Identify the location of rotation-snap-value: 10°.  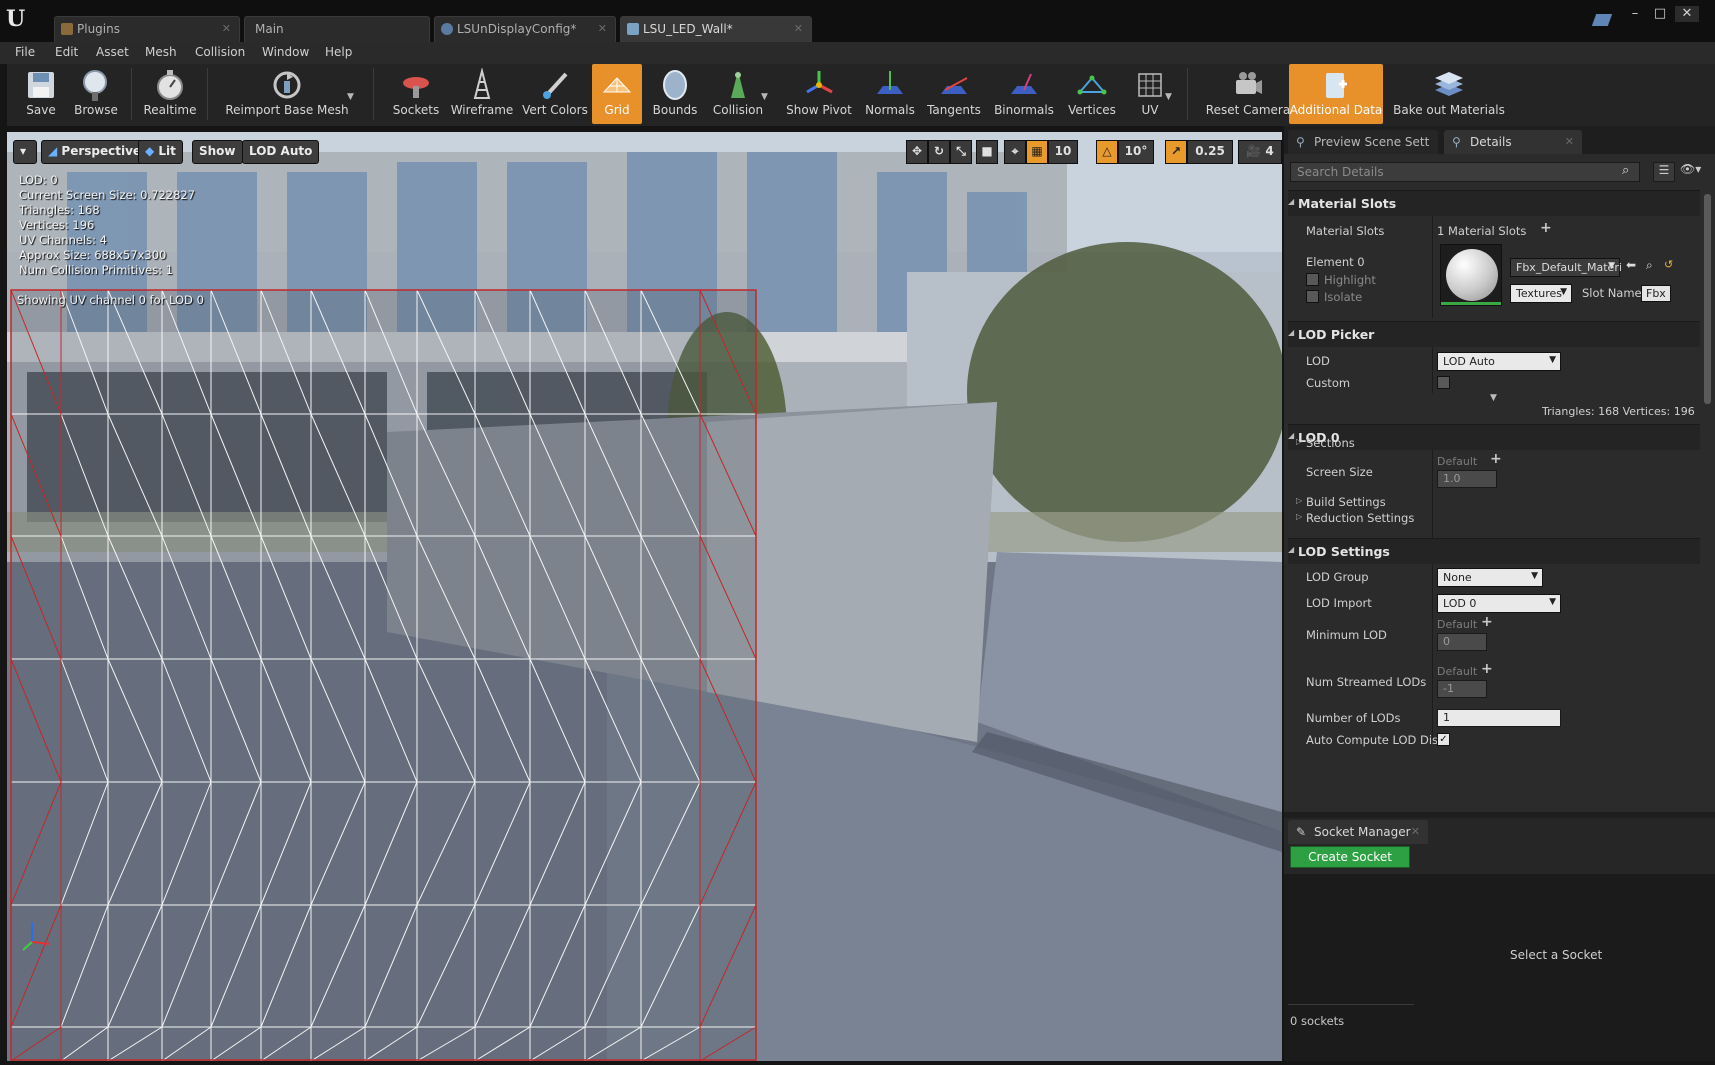
(1136, 152).